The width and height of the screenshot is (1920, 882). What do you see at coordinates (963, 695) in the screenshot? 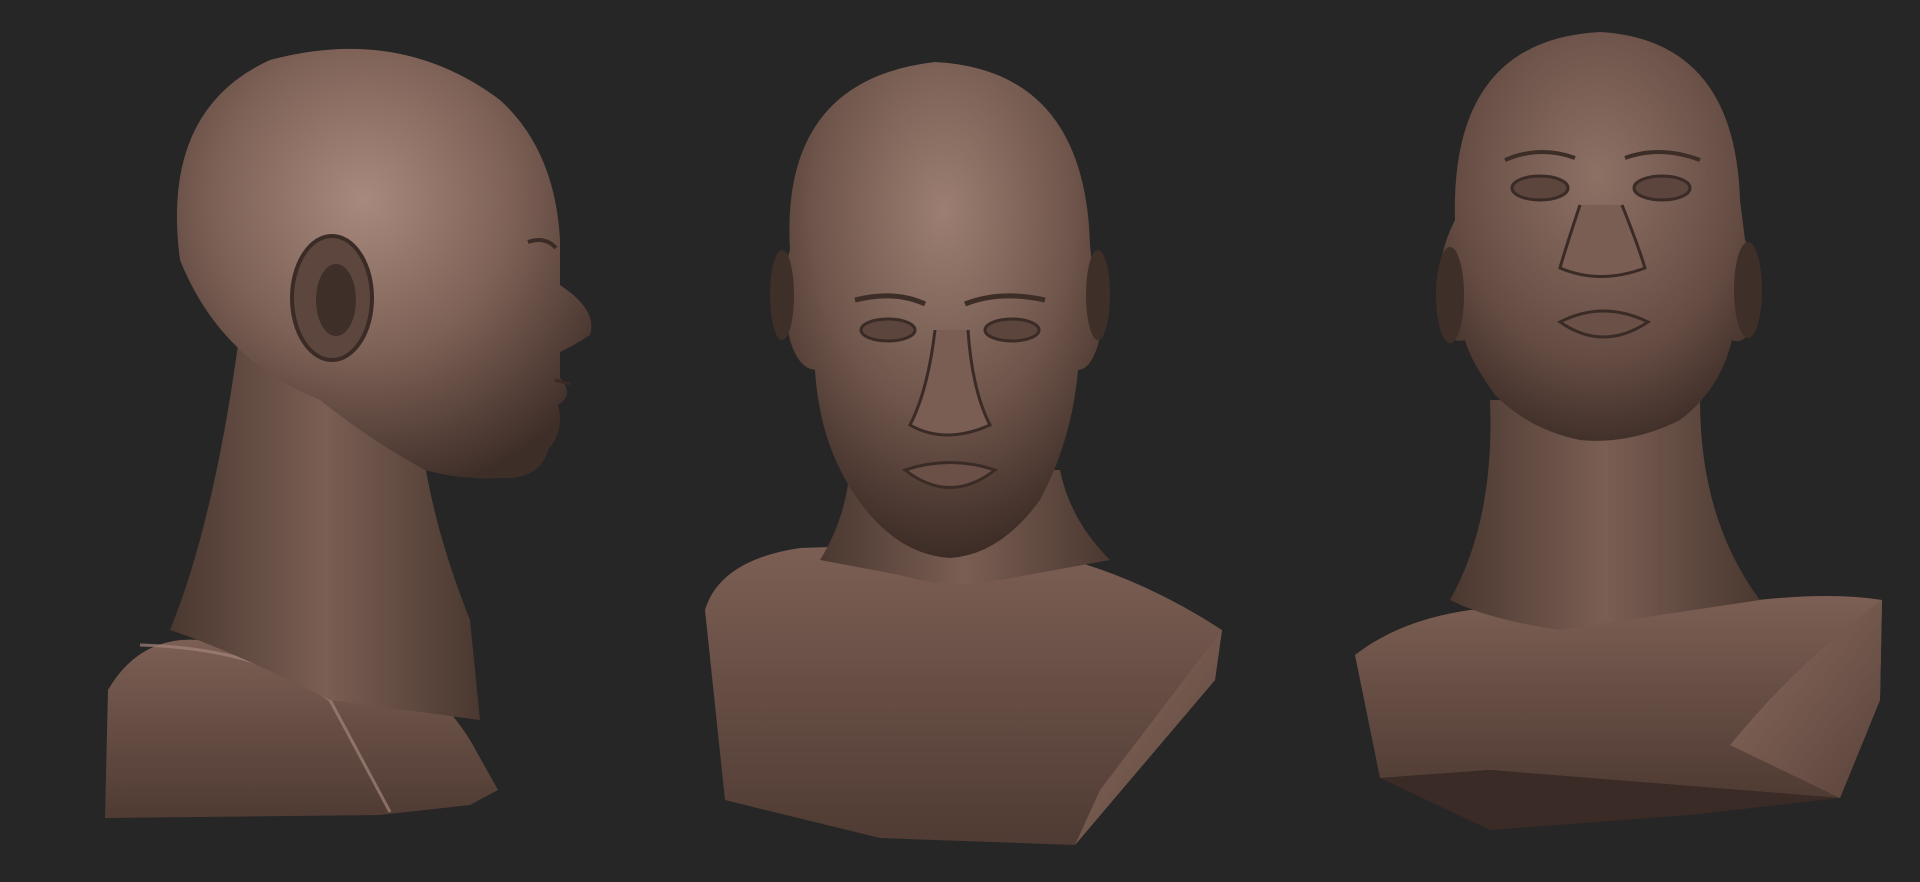
I see `bust-front-base` at bounding box center [963, 695].